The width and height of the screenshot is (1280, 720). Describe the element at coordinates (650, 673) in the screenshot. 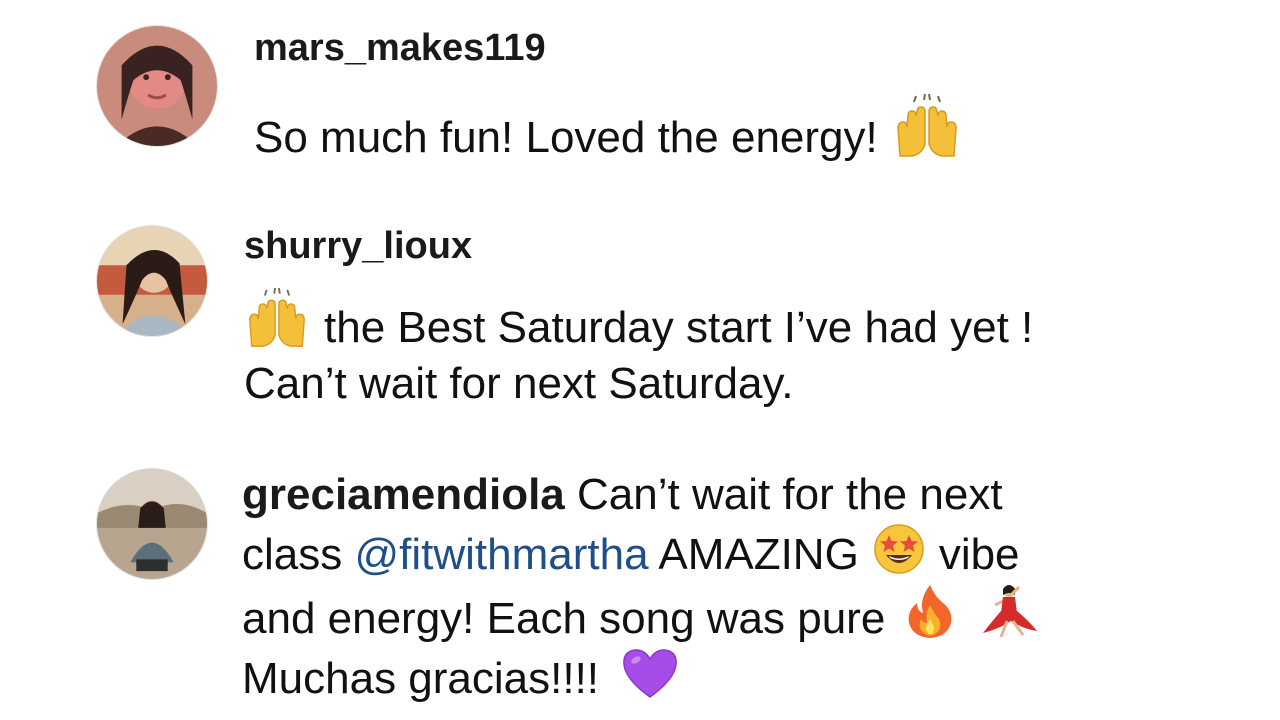

I see `purple-heart-icon` at that location.